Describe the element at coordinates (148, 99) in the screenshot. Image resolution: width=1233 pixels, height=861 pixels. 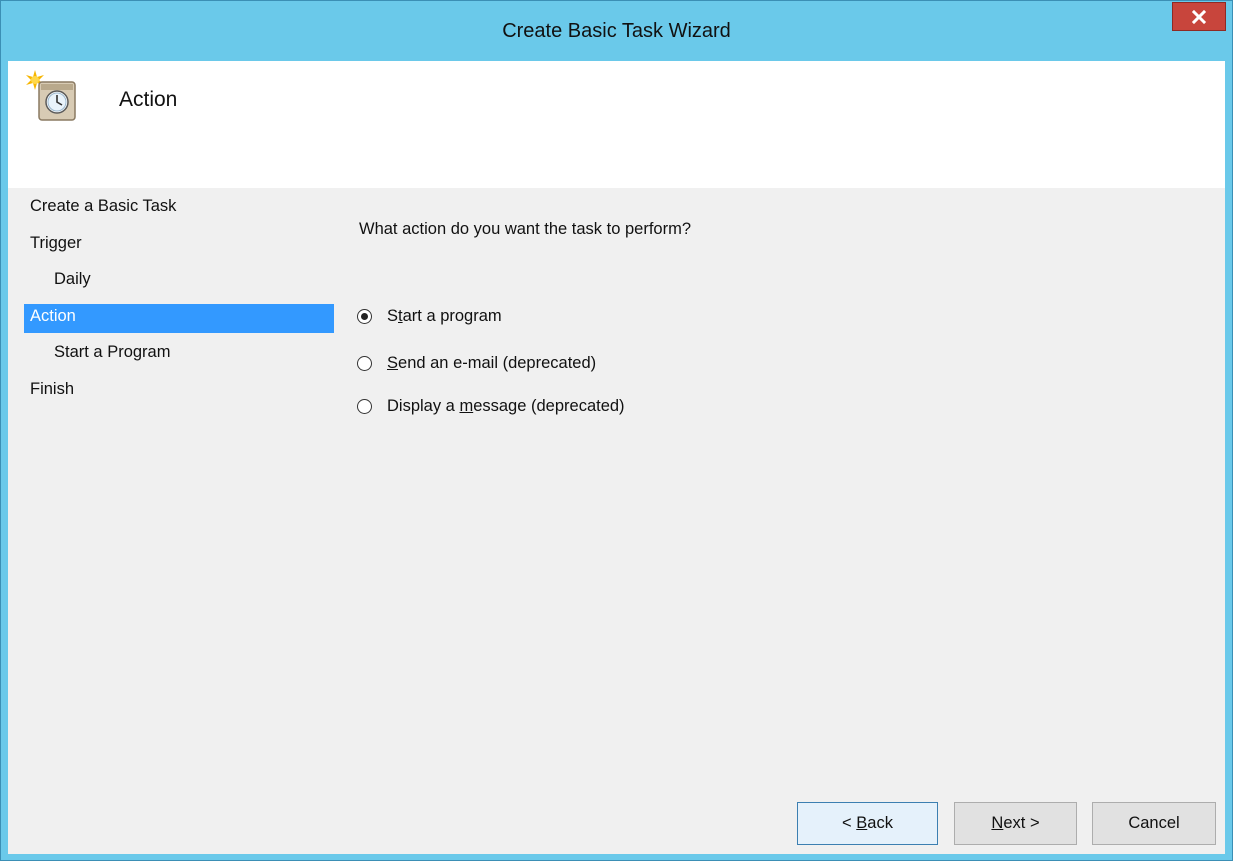
I see `page-title: Action` at that location.